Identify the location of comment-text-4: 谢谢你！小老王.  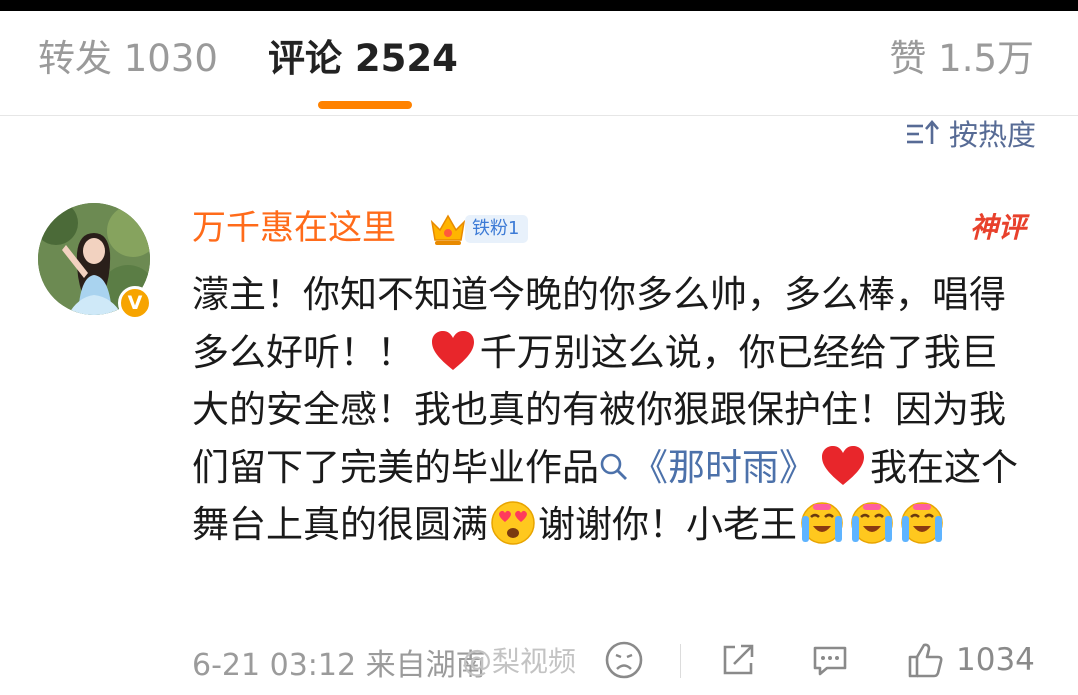
(667, 524).